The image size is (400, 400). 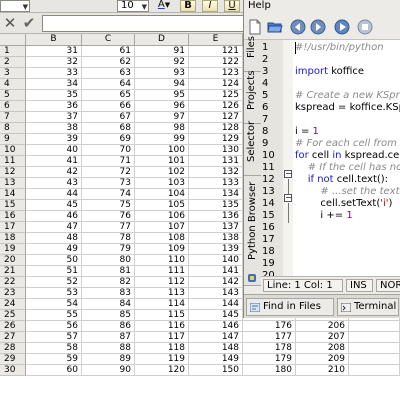 What do you see at coordinates (216, 293) in the screenshot?
I see `table-cell: 143` at bounding box center [216, 293].